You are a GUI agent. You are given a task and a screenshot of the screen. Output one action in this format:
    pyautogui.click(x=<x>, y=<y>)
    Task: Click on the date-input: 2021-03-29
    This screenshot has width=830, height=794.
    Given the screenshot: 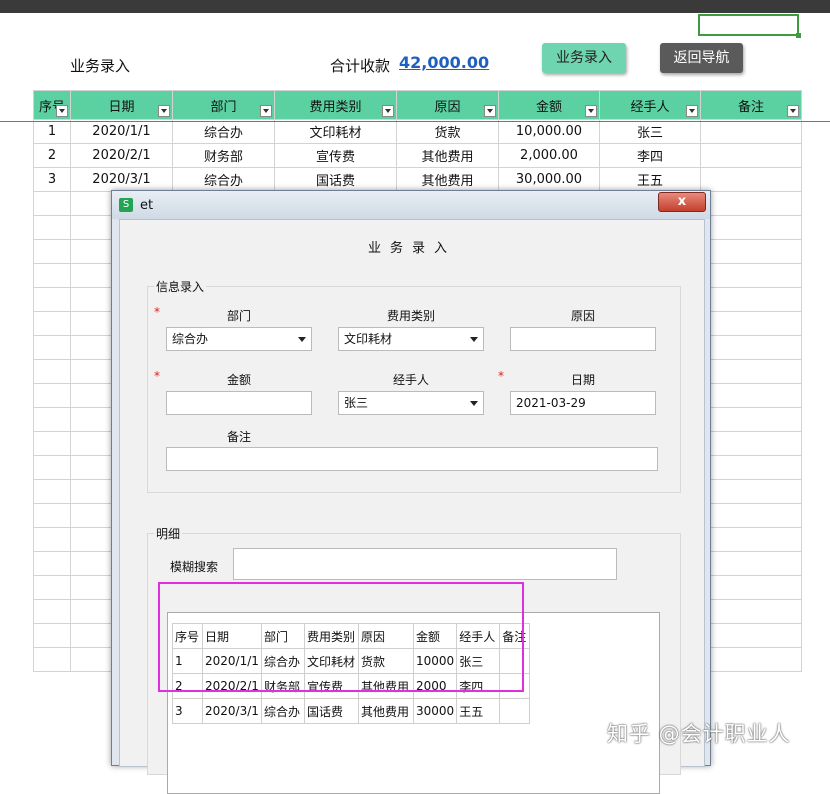 What is the action you would take?
    pyautogui.click(x=583, y=403)
    